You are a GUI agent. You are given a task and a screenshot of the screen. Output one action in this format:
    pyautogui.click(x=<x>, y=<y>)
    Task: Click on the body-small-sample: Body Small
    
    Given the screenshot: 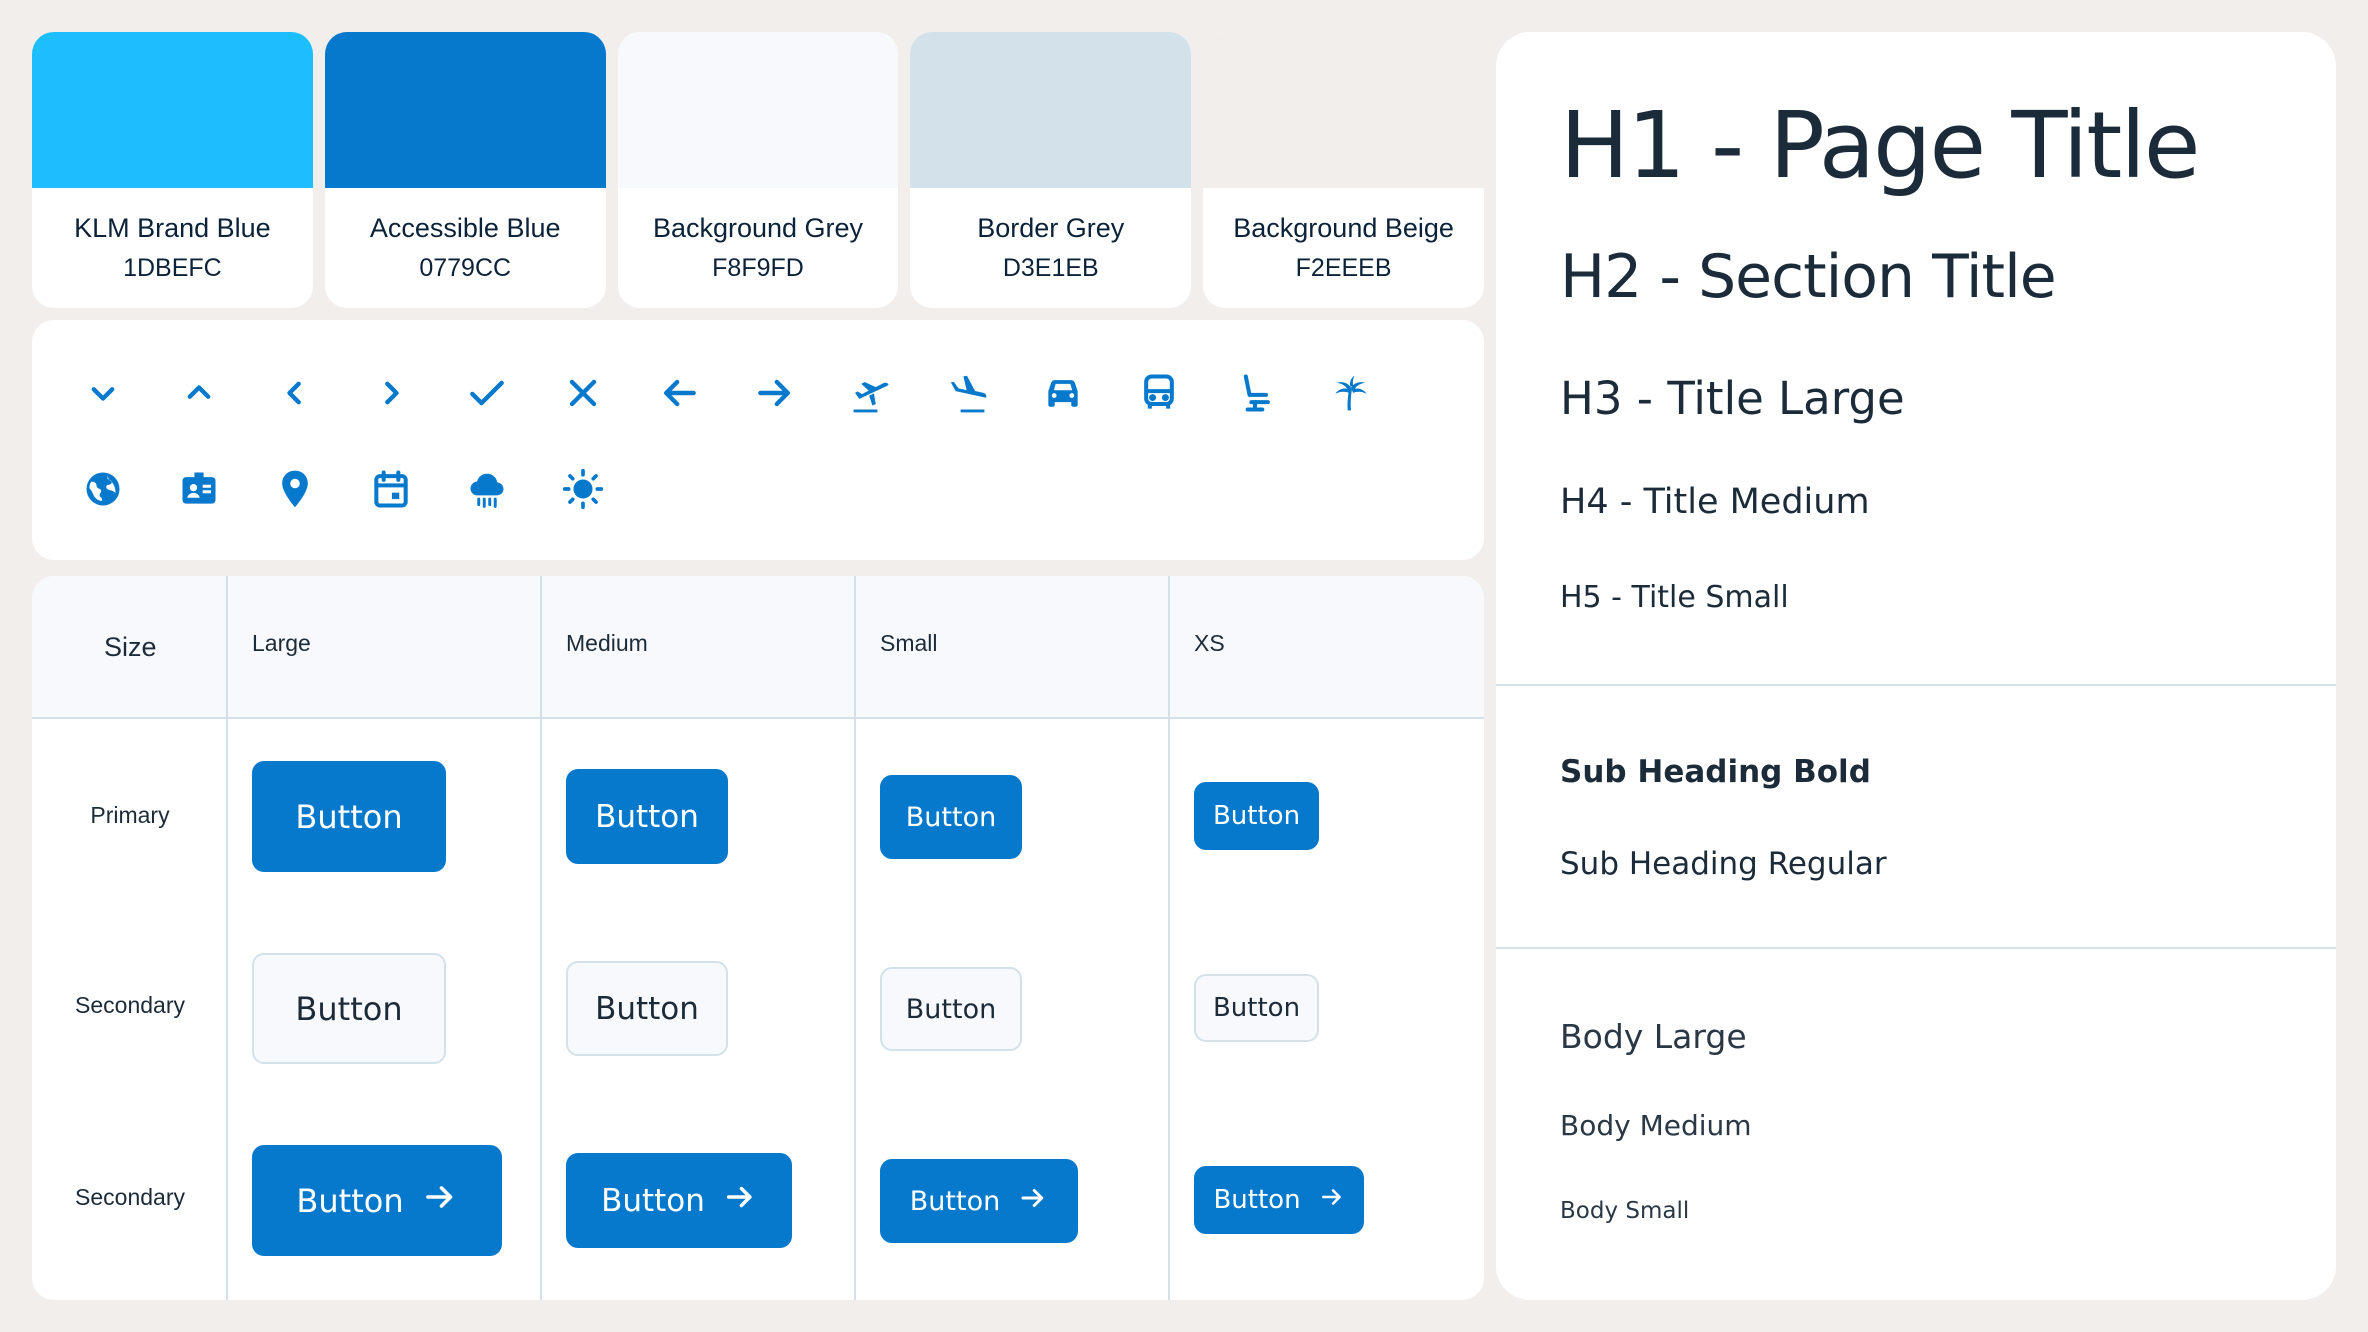 What is the action you would take?
    pyautogui.click(x=1625, y=1211)
    